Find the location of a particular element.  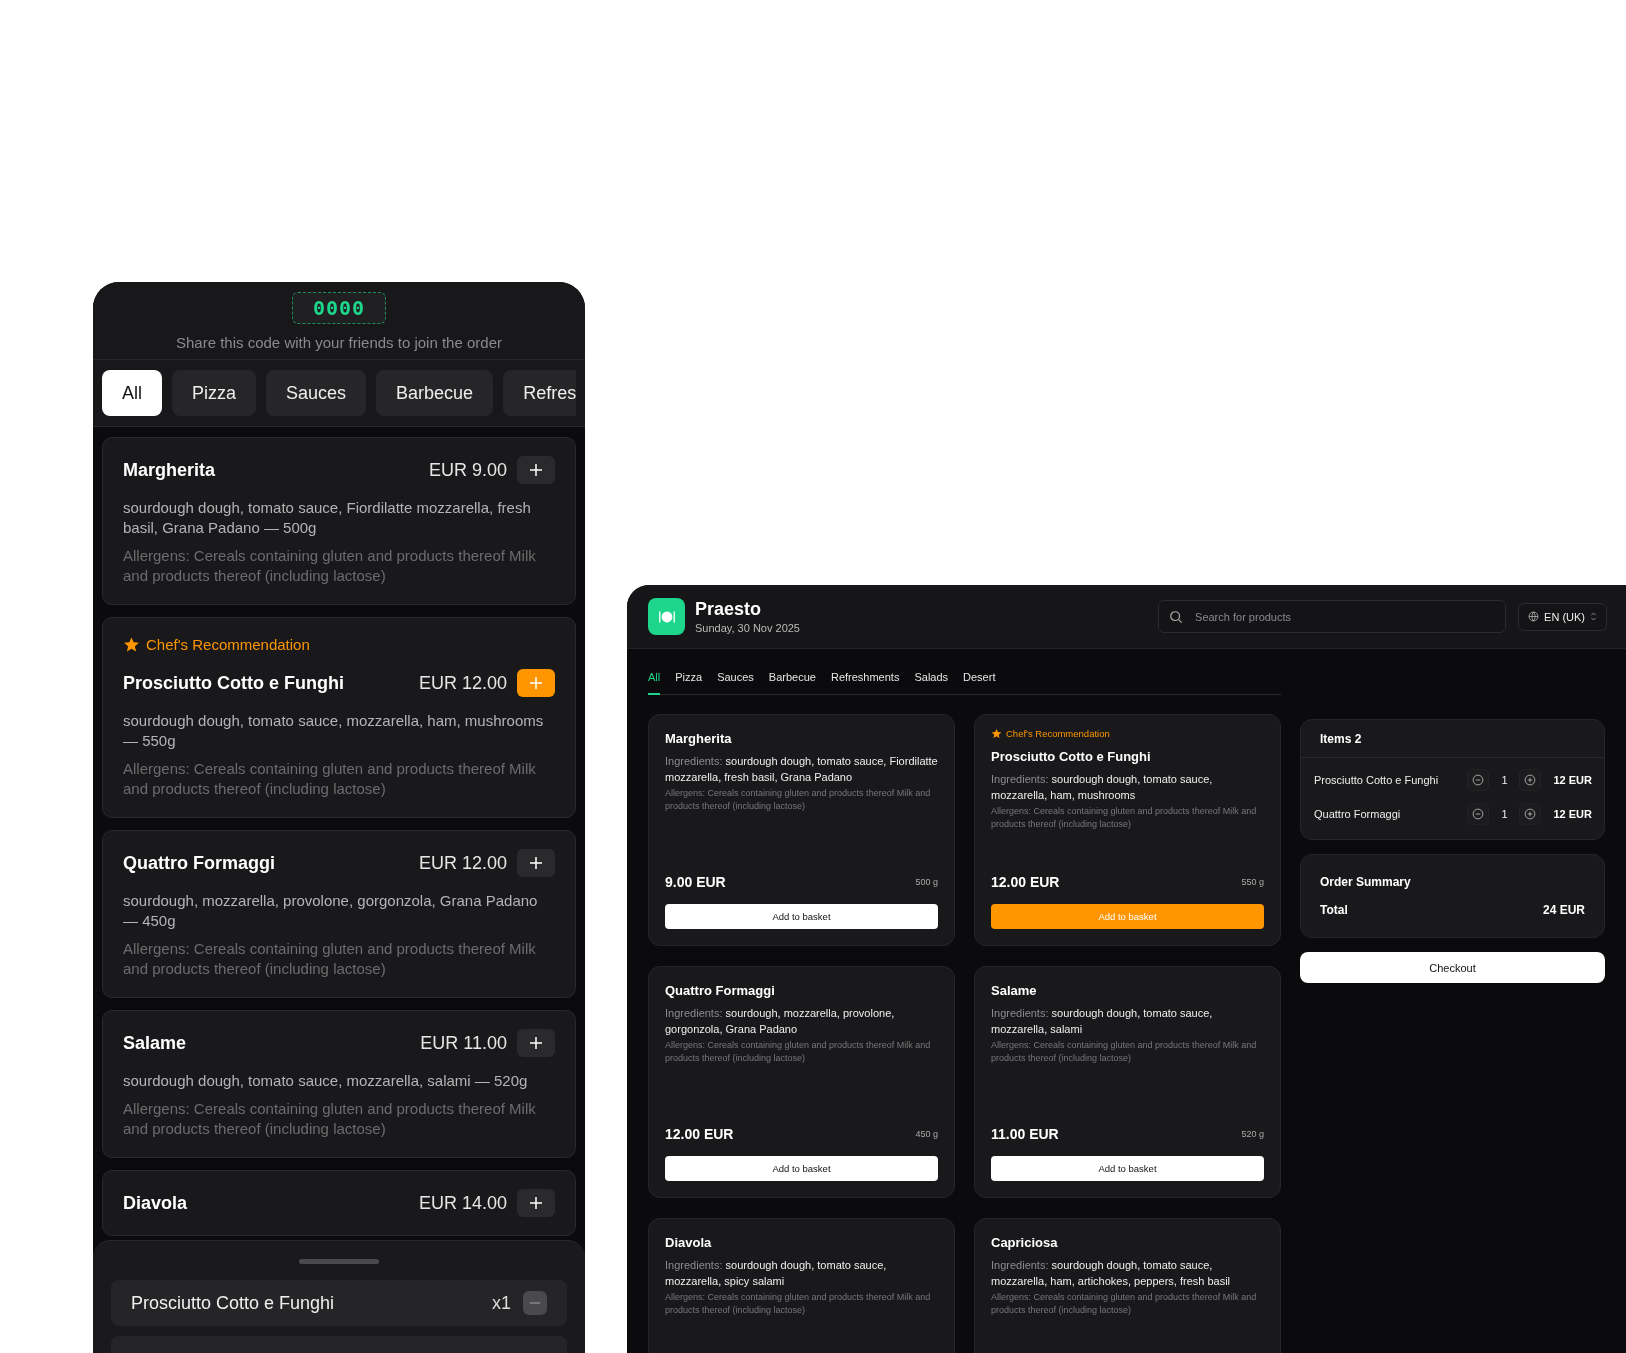

ingredients-text: Ingredients: sourdough, mozzarella, provolone, gorgonzola, Grana Padano is located at coordinates (780, 1021).